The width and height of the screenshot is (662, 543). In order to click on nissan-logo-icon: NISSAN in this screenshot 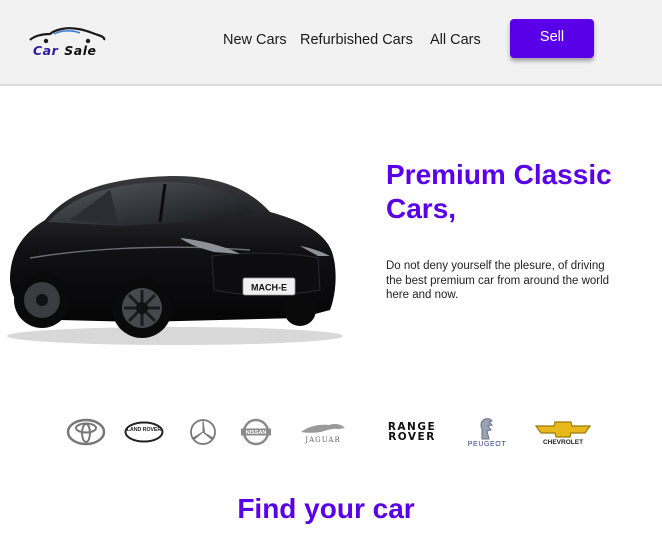, I will do `click(256, 432)`.